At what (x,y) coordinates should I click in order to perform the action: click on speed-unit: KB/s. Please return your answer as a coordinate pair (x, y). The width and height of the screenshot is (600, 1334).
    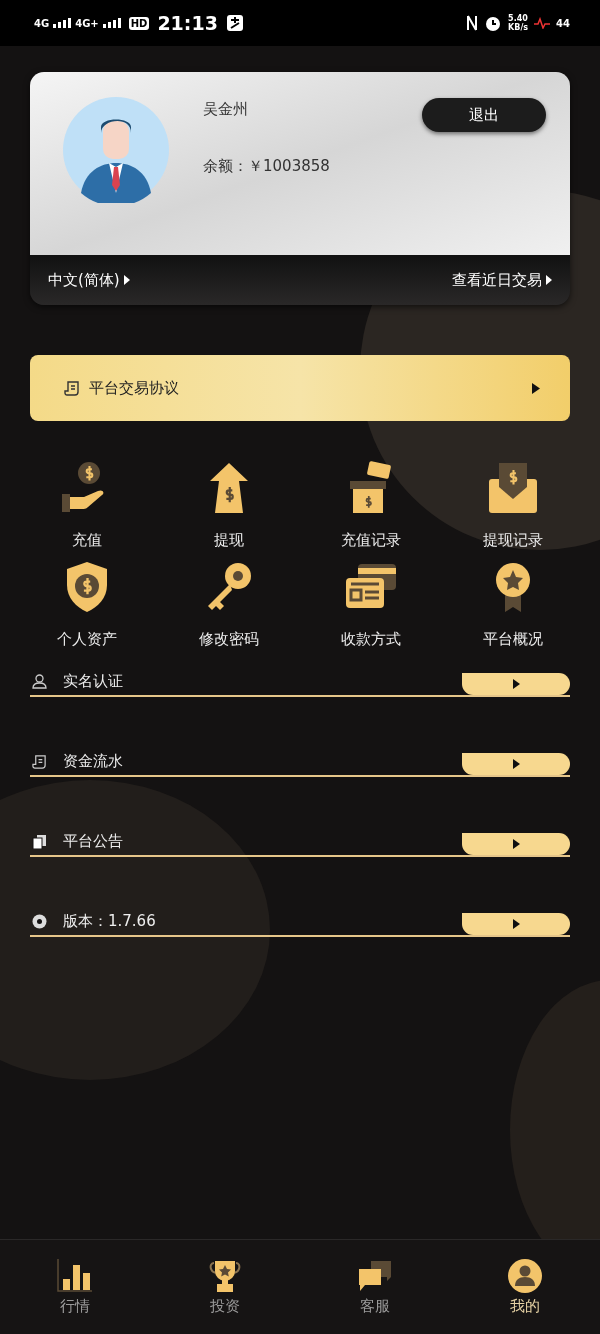
    Looking at the image, I should click on (518, 27).